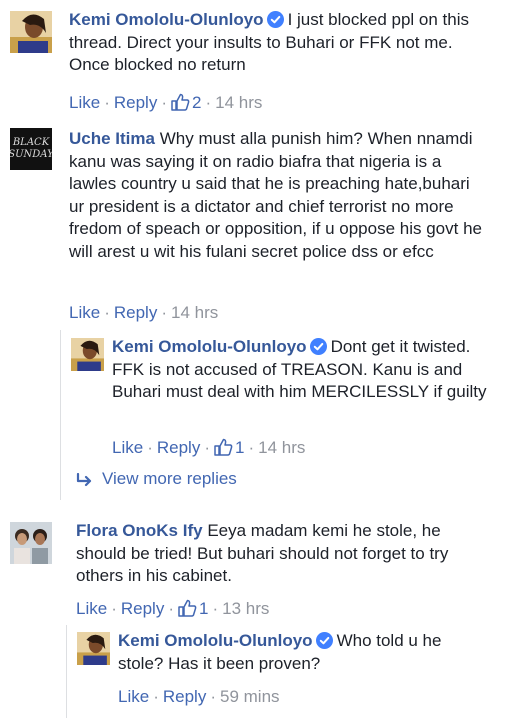 This screenshot has width=516, height=718. What do you see at coordinates (31, 142) in the screenshot?
I see `svg-text: BLACK` at bounding box center [31, 142].